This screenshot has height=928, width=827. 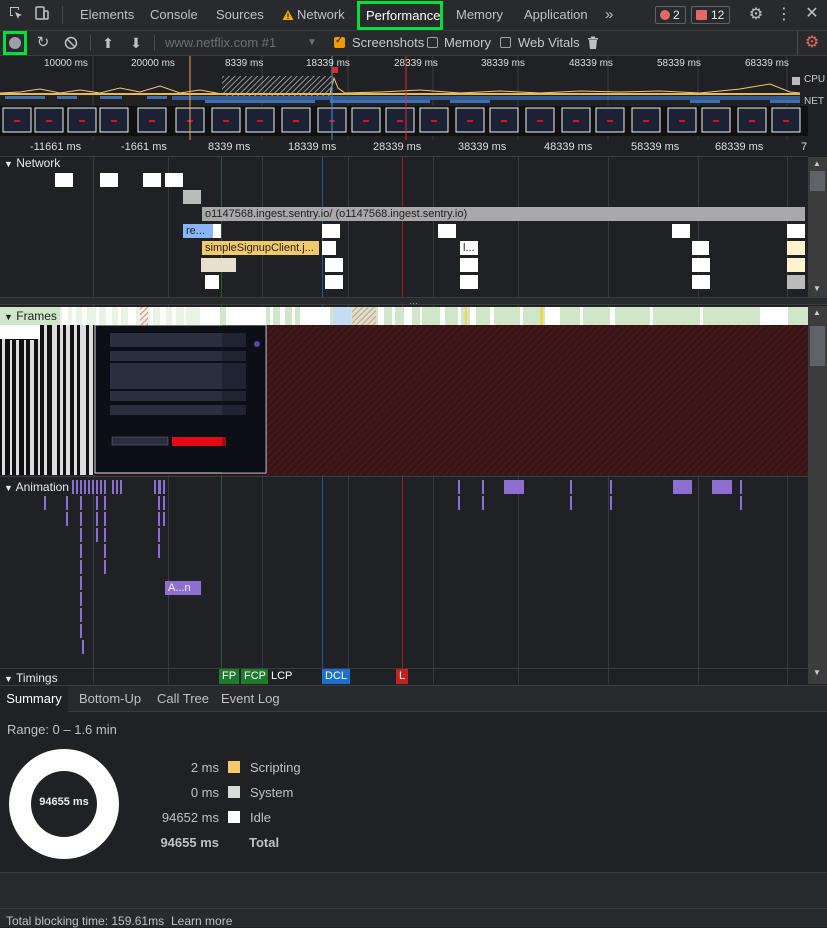 I want to click on reload-record-icon: ↻, so click(x=43, y=43).